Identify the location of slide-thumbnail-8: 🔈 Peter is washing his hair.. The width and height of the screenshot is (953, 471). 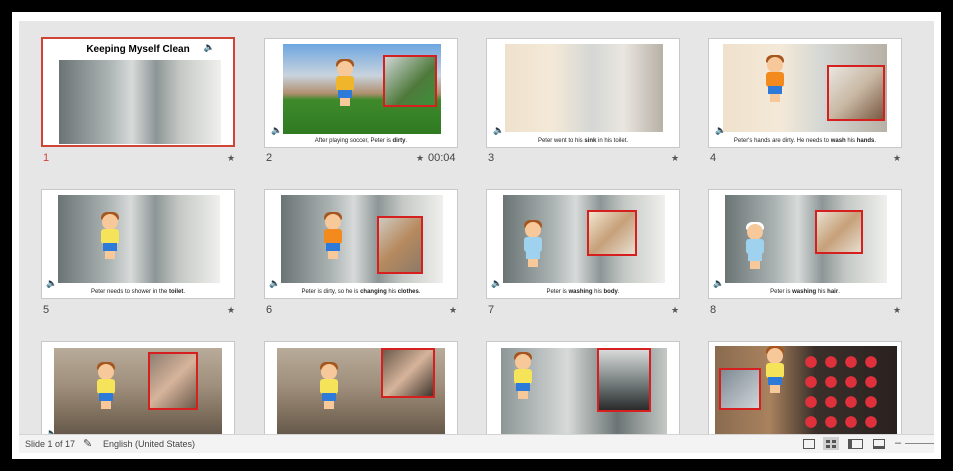
(805, 244).